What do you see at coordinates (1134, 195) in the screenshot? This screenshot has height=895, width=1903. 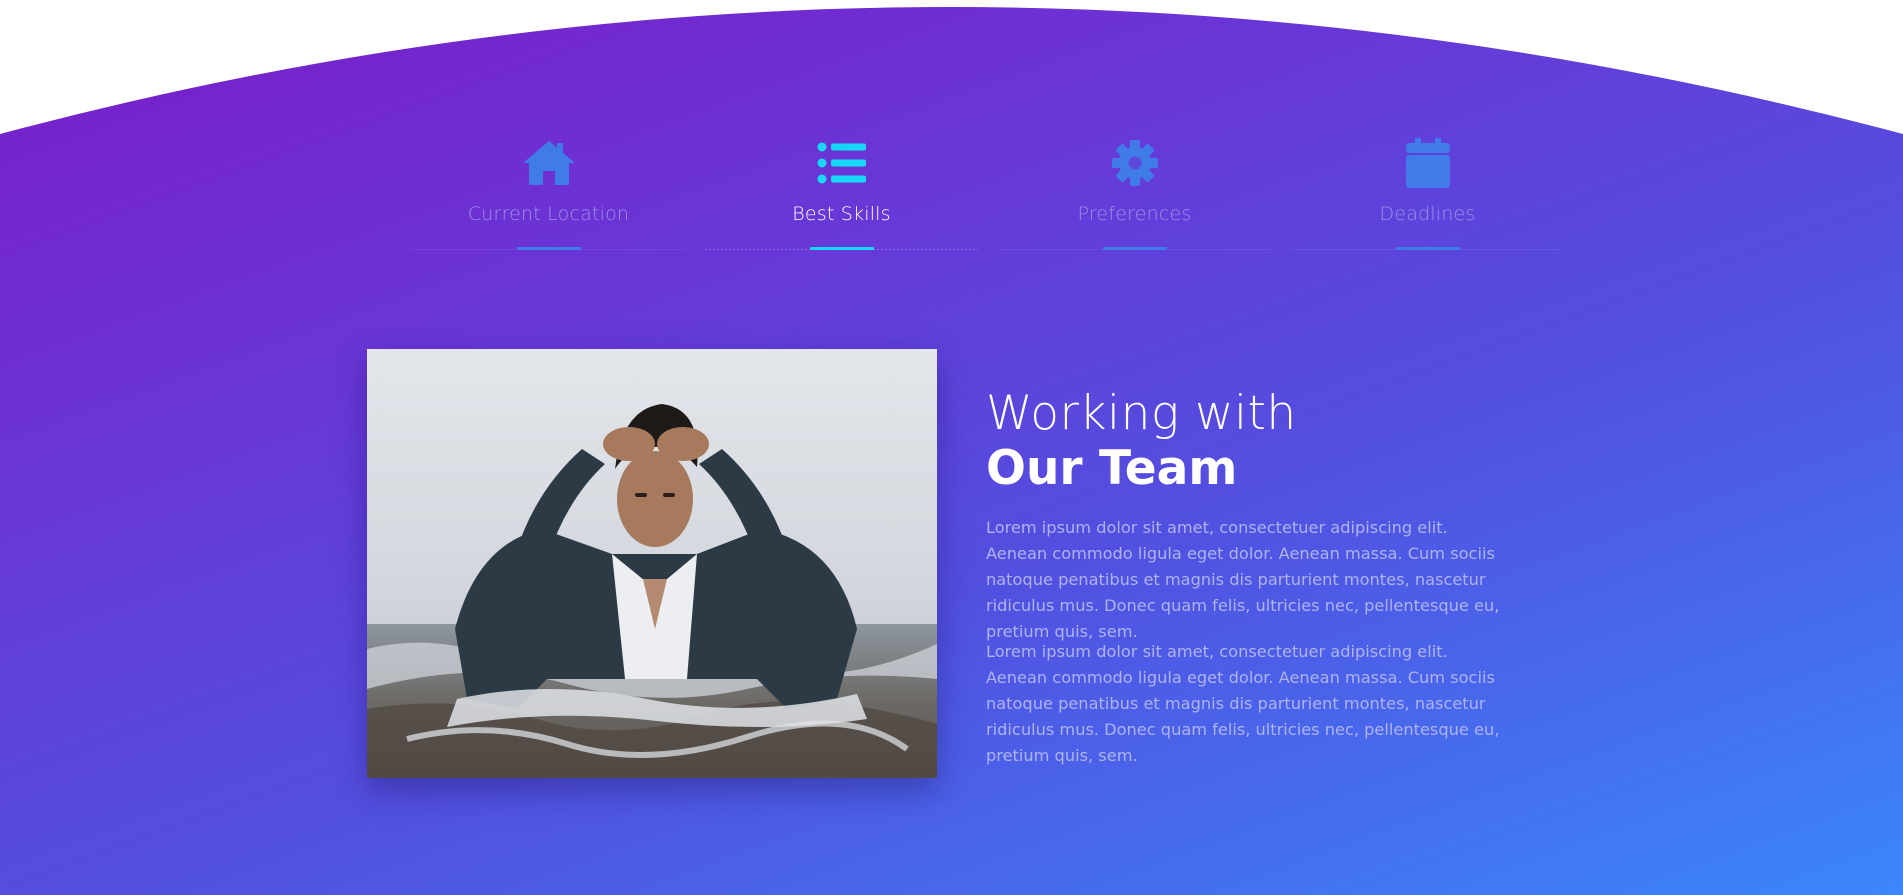 I see `tab-preferences: Preferences` at bounding box center [1134, 195].